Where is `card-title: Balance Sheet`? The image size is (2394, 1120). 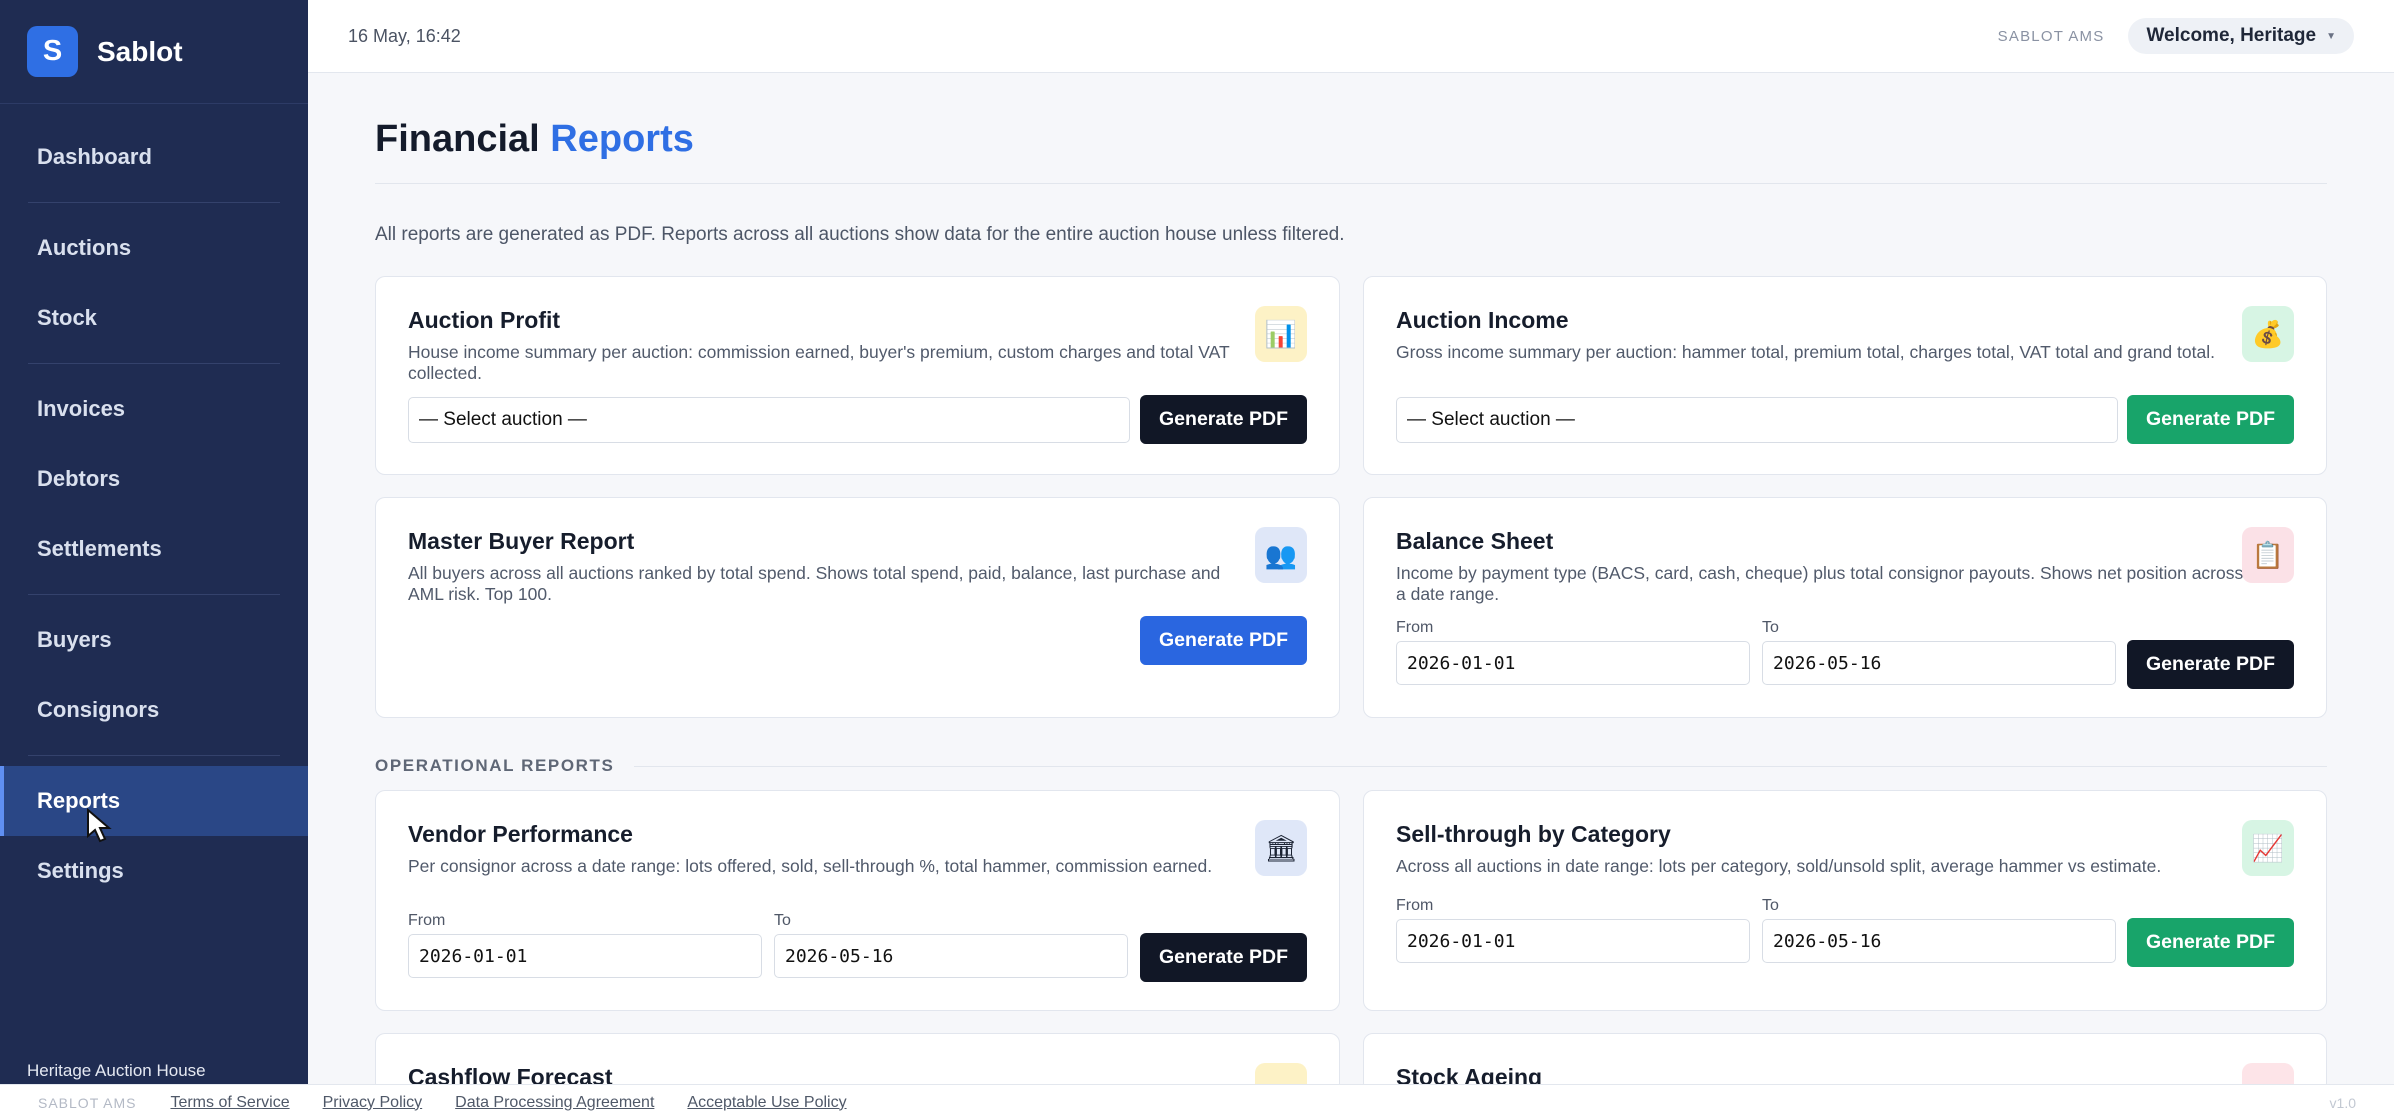
card-title: Balance Sheet is located at coordinates (1475, 541).